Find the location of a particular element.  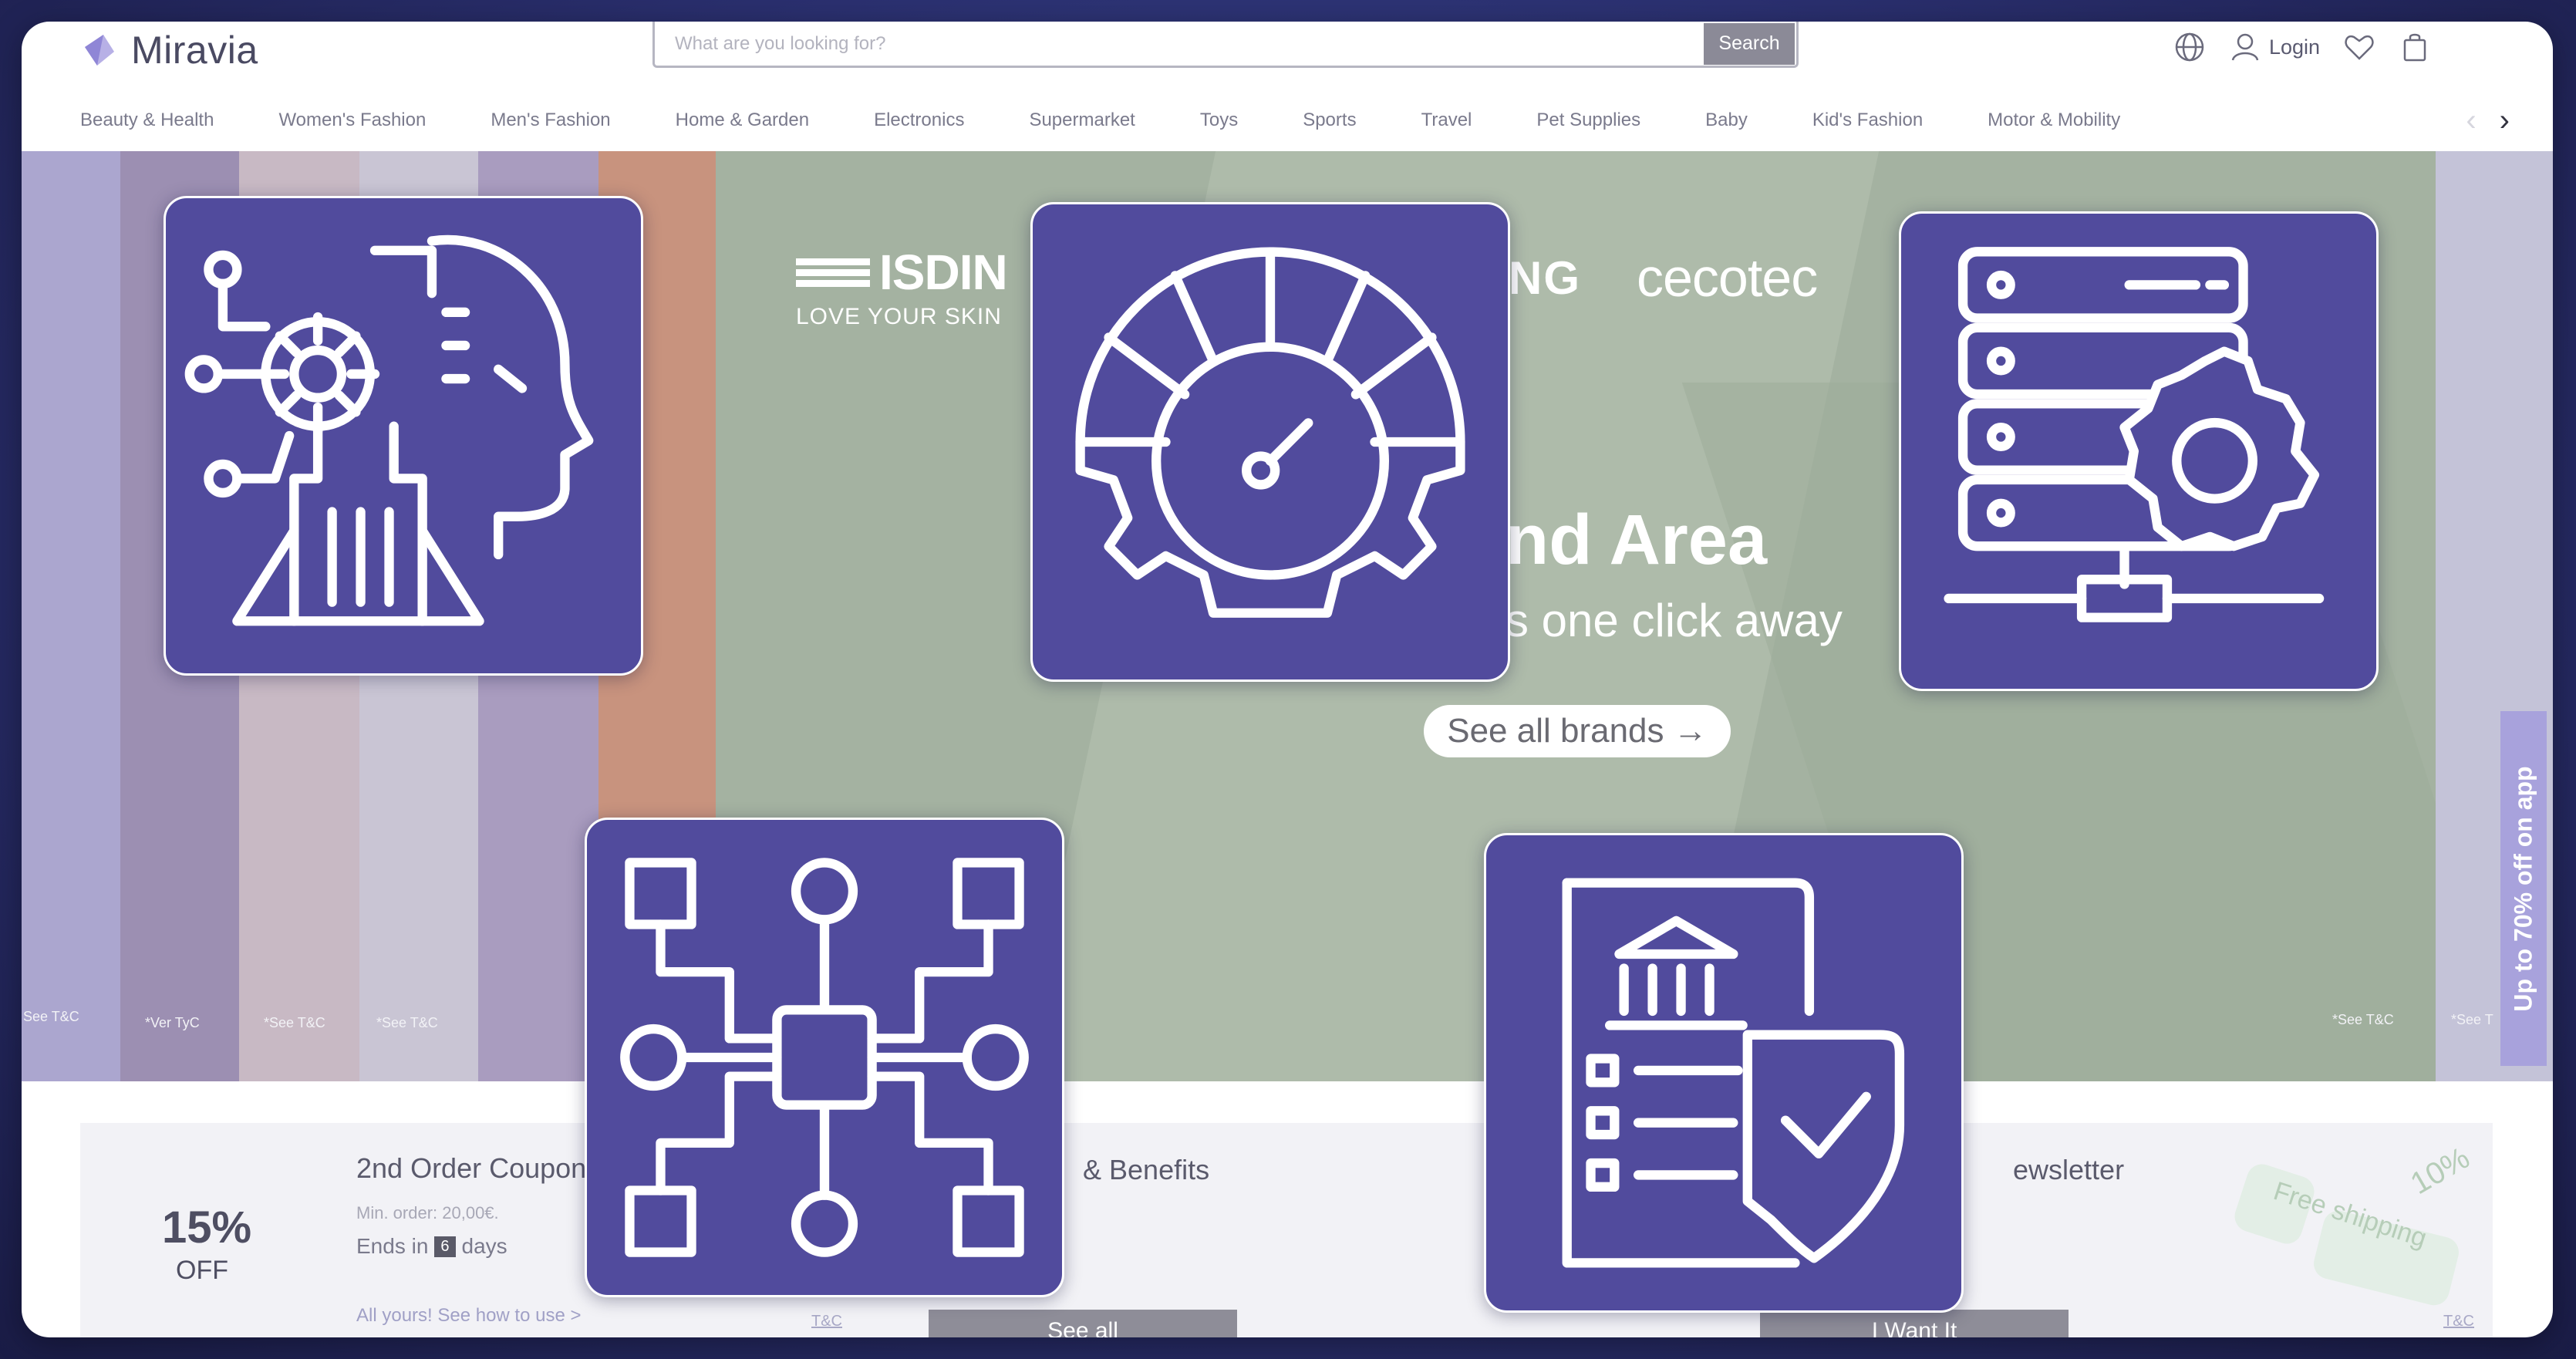

site-logo: Miravia is located at coordinates (169, 50).